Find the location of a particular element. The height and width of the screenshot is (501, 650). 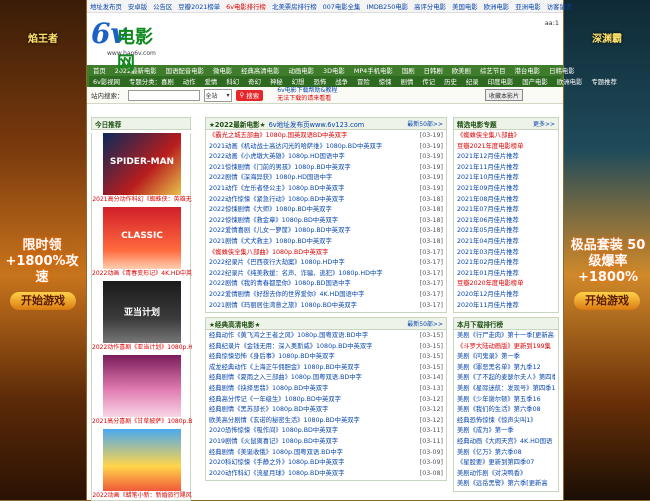

list-item: 经典恐怖惊悚《惊声尖叫1》 is located at coordinates (506, 421).